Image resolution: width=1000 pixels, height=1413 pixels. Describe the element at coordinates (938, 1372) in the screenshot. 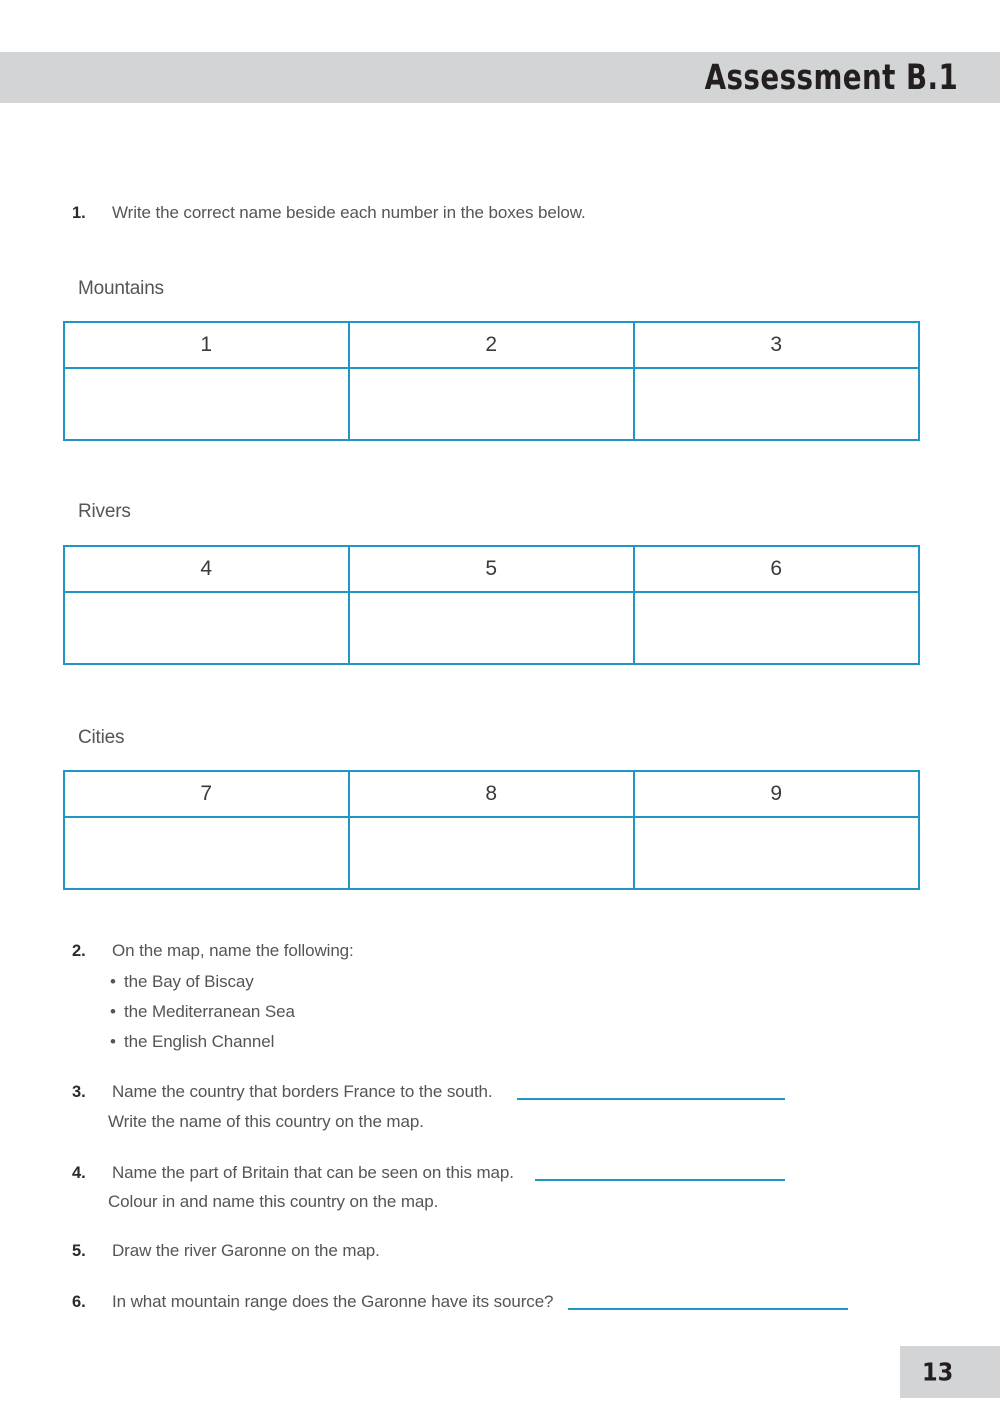

I see `page-number: 13` at that location.